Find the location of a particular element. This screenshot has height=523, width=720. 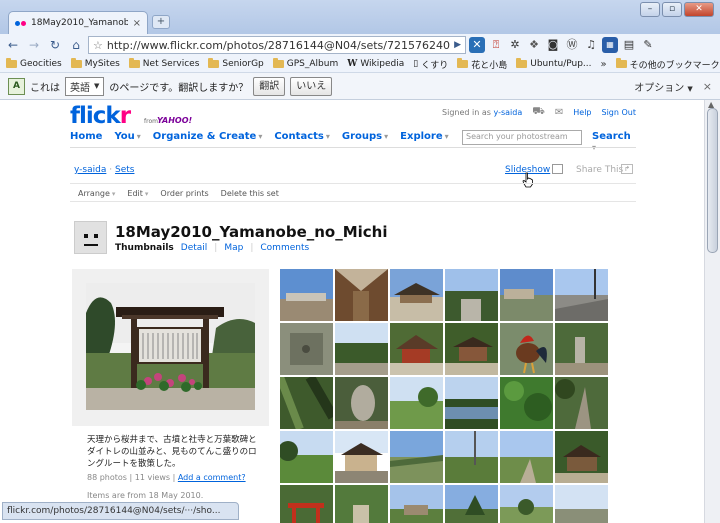

nav-home: Home is located at coordinates (86, 136).